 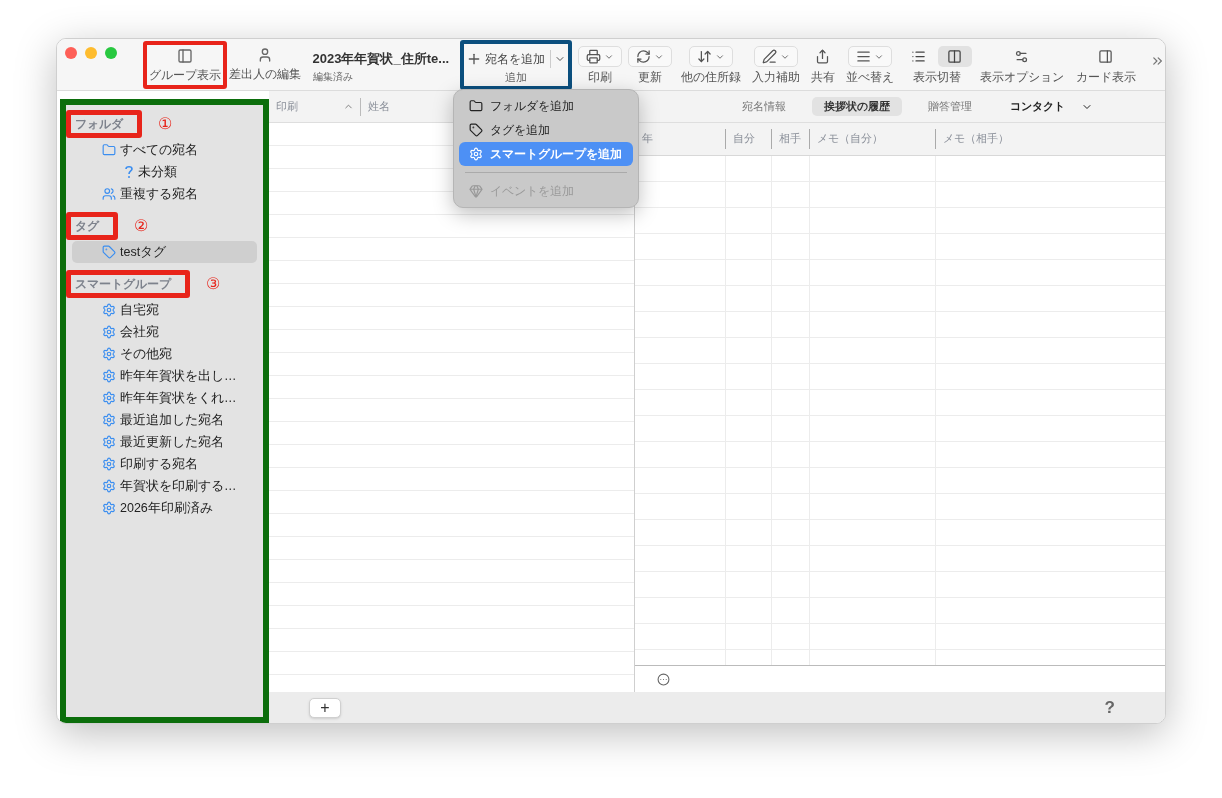 What do you see at coordinates (141, 226) in the screenshot?
I see `callout-number: ②` at bounding box center [141, 226].